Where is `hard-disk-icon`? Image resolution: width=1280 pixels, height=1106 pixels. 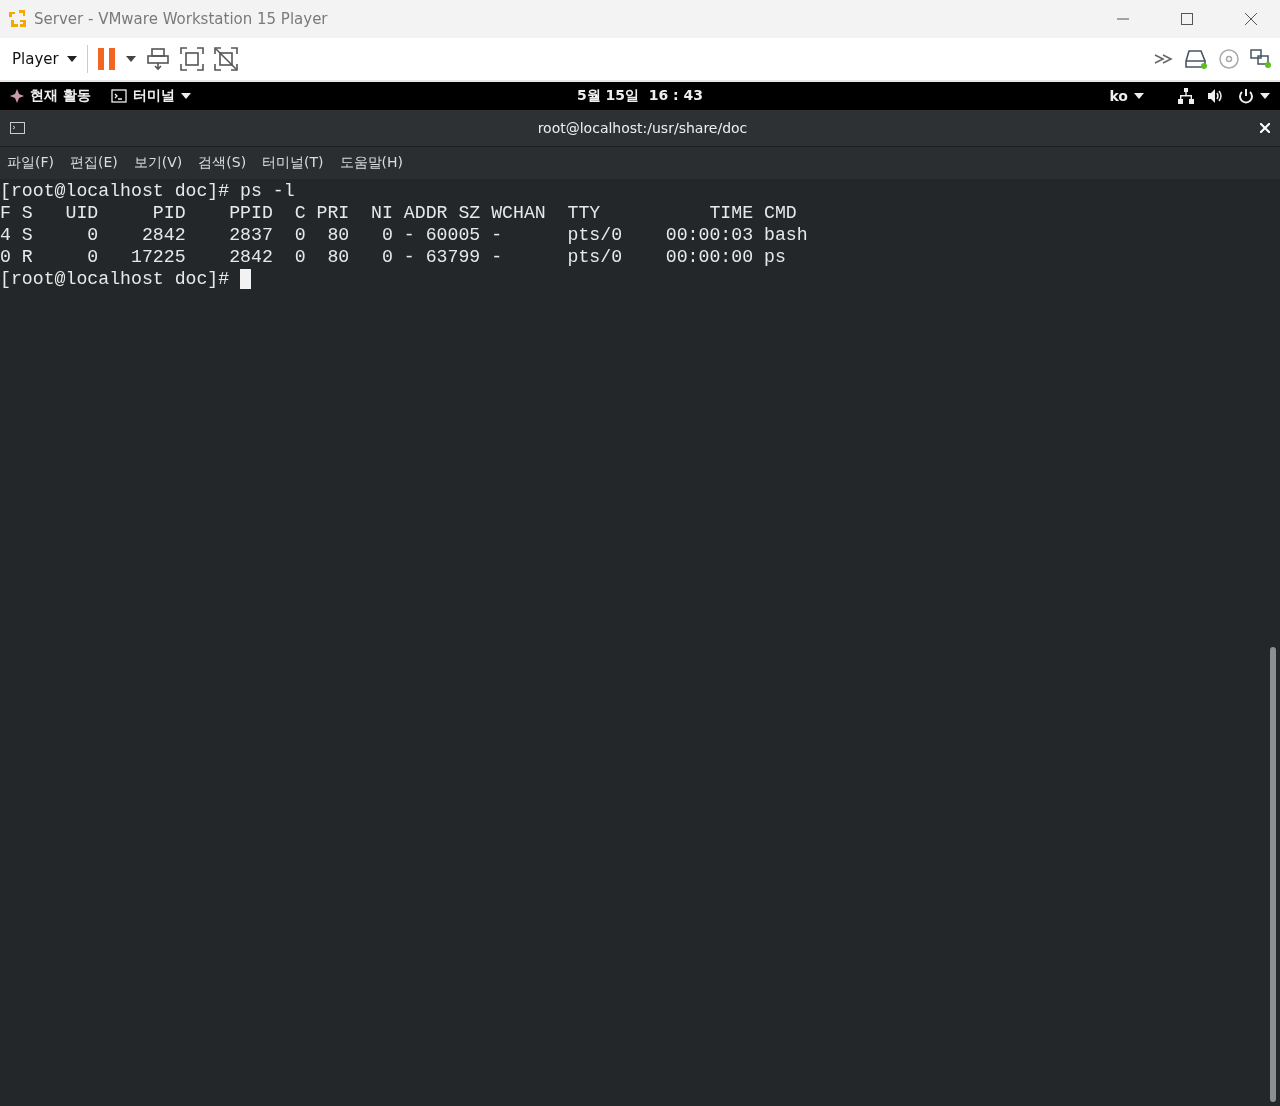
hard-disk-icon is located at coordinates (1196, 59).